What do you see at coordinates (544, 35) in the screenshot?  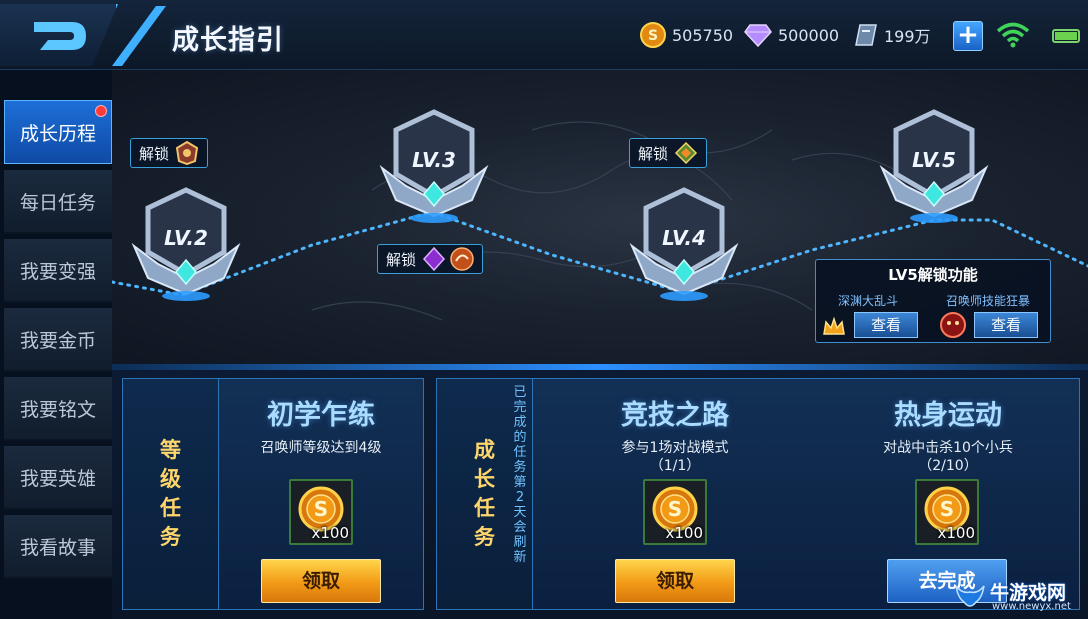 I see `top-bar: 成长指引 S 505750 500000 199万 +` at bounding box center [544, 35].